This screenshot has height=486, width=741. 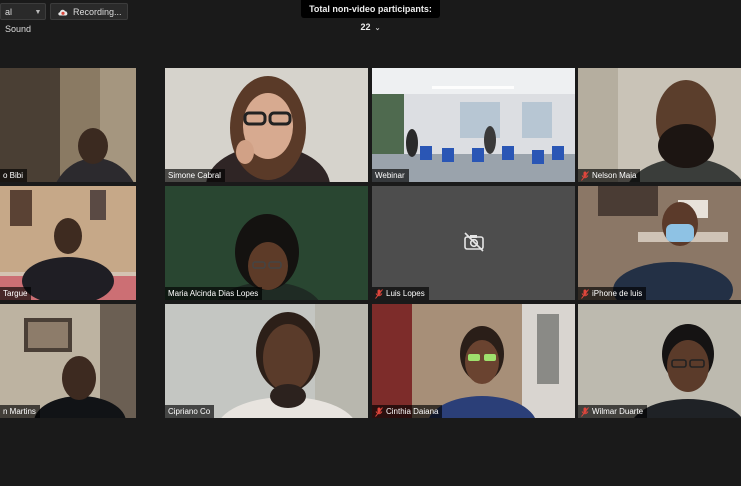 I want to click on video-tile: Wilmar Duarte, so click(x=659, y=361).